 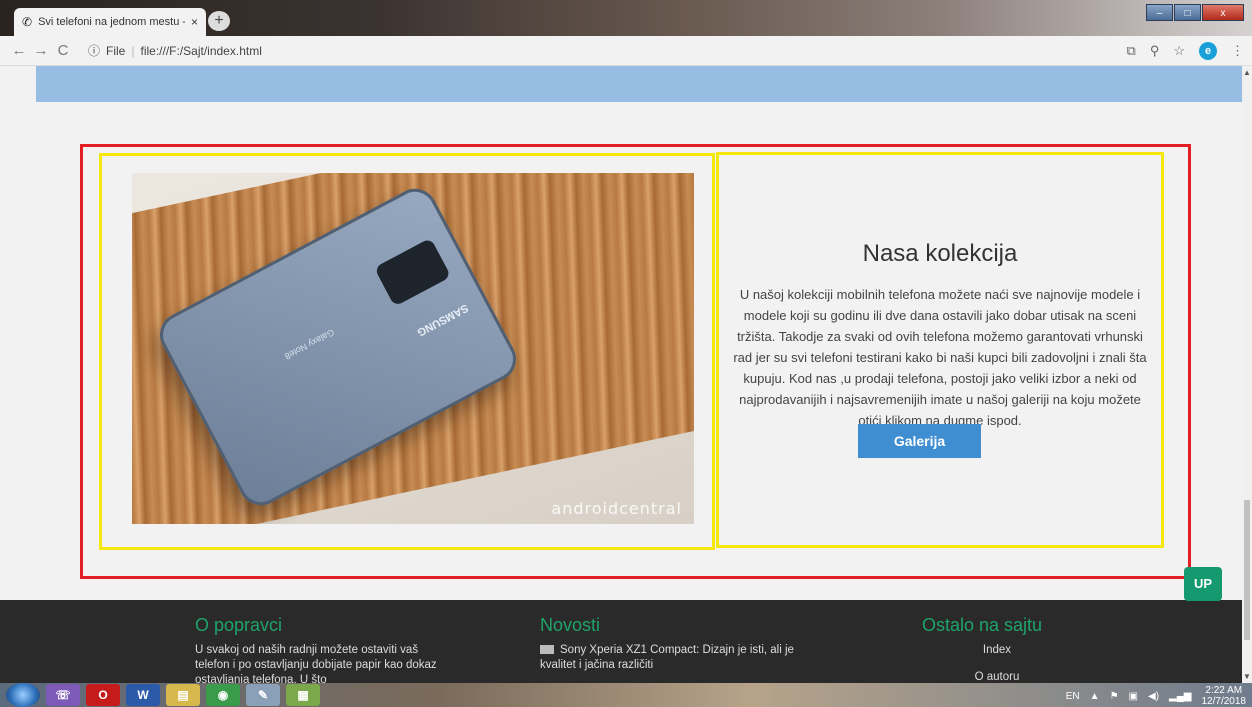 I want to click on volume-icon: ◀), so click(x=1153, y=696).